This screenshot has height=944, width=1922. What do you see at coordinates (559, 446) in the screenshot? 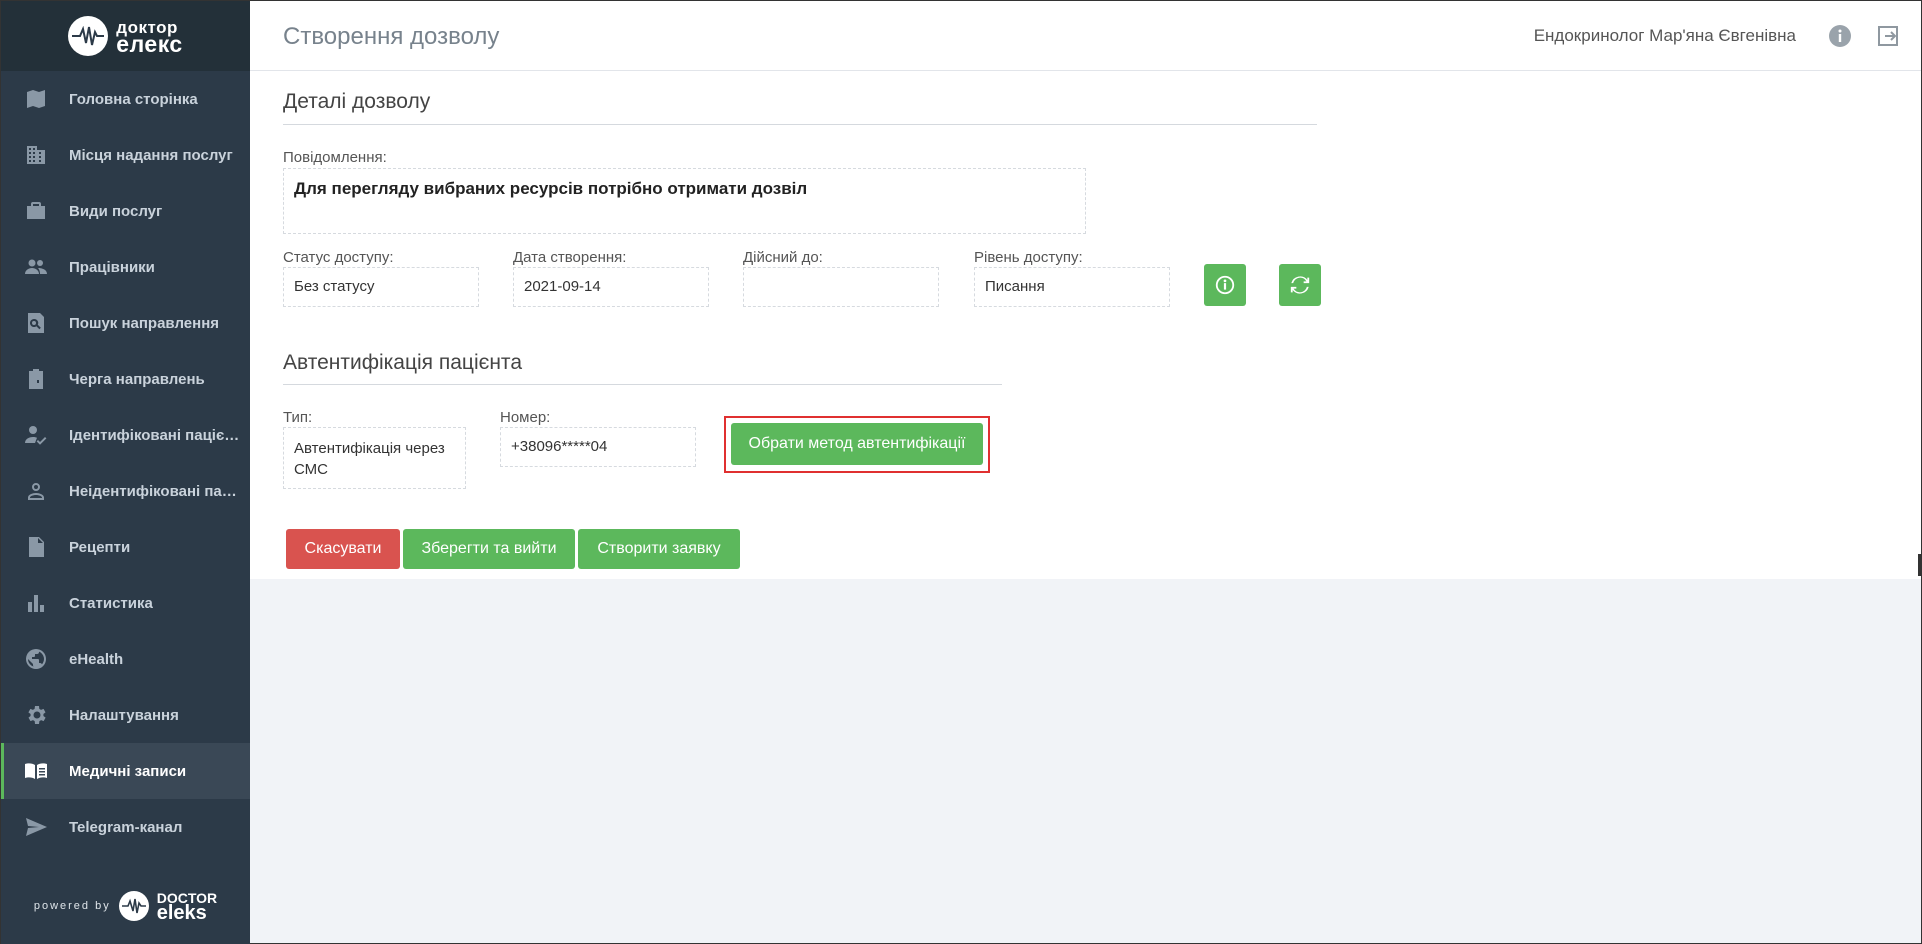
I see `phone-number-value: +38096*****04` at bounding box center [559, 446].